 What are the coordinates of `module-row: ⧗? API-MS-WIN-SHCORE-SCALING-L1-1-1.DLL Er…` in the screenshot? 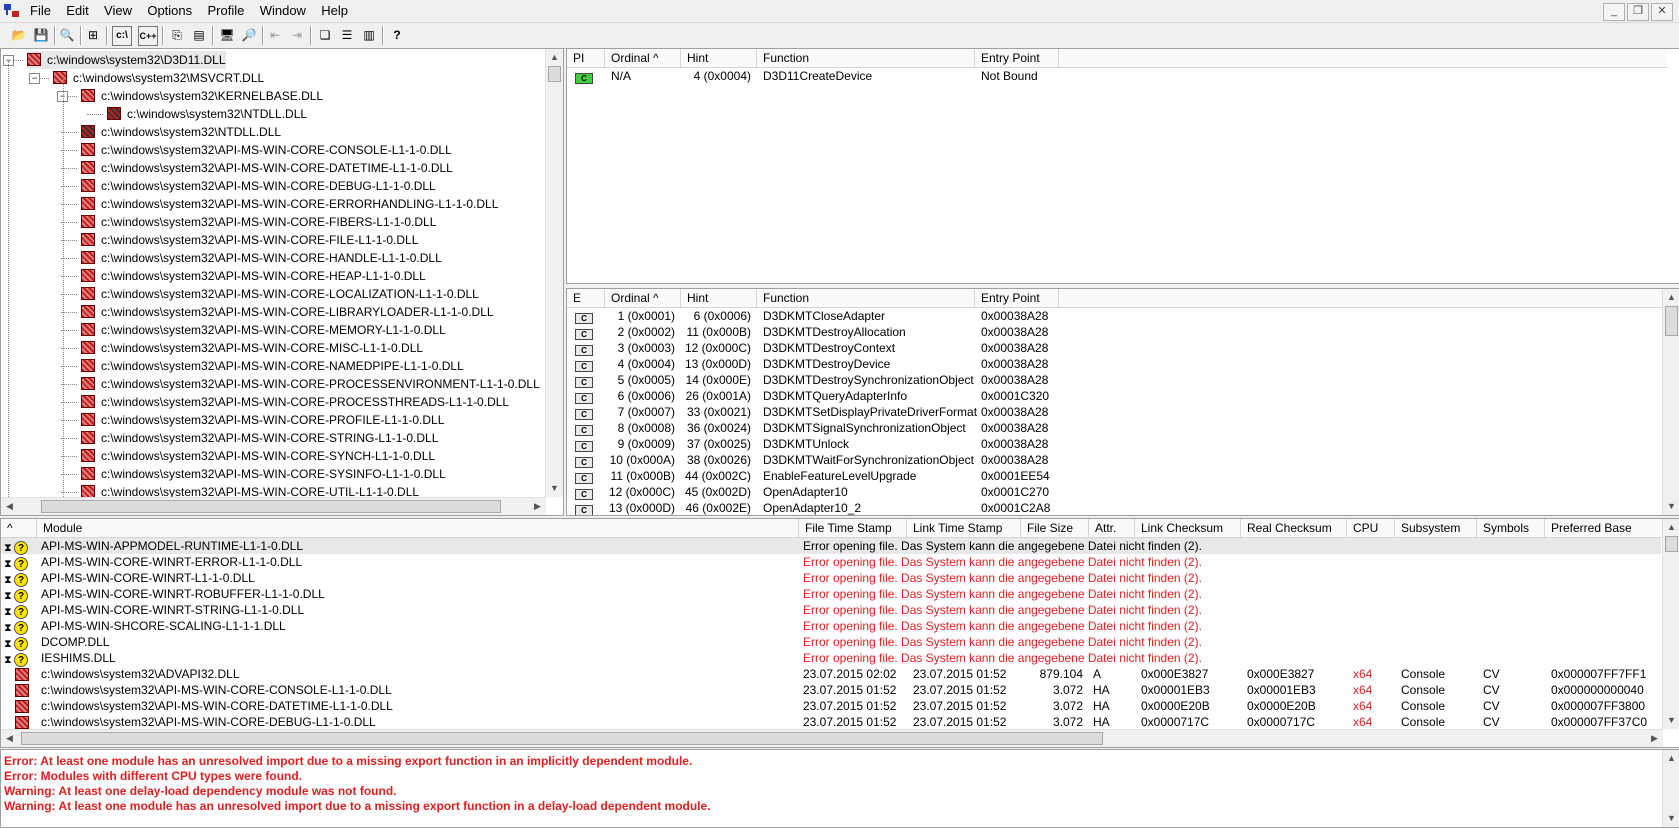 It's located at (831, 626).